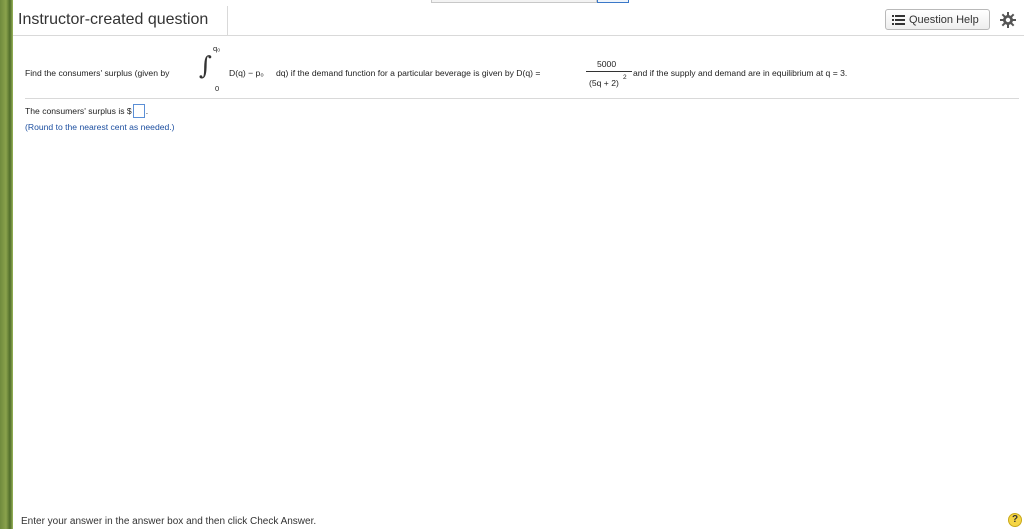 Image resolution: width=1024 pixels, height=529 pixels. Describe the element at coordinates (113, 19) in the screenshot. I see `page-title: Instructor-created question` at that location.